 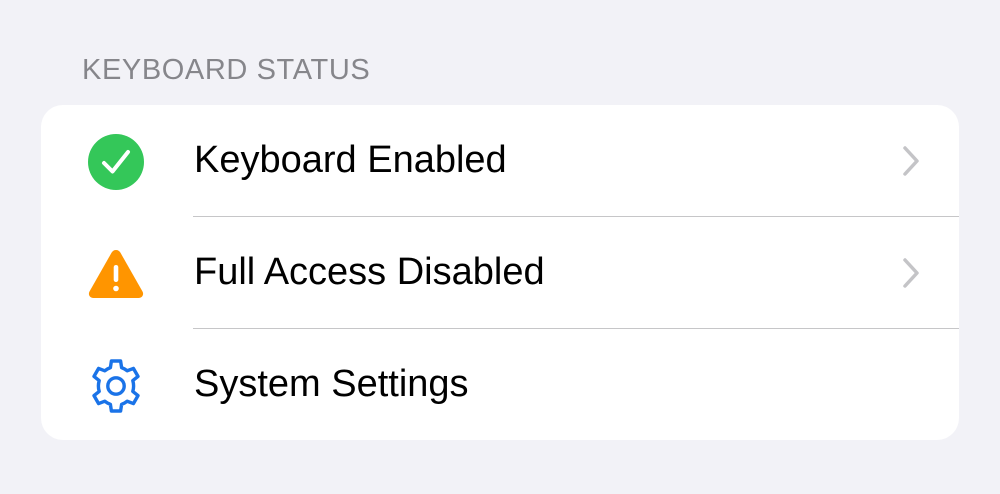 What do you see at coordinates (116, 274) in the screenshot?
I see `warning-triangle-icon` at bounding box center [116, 274].